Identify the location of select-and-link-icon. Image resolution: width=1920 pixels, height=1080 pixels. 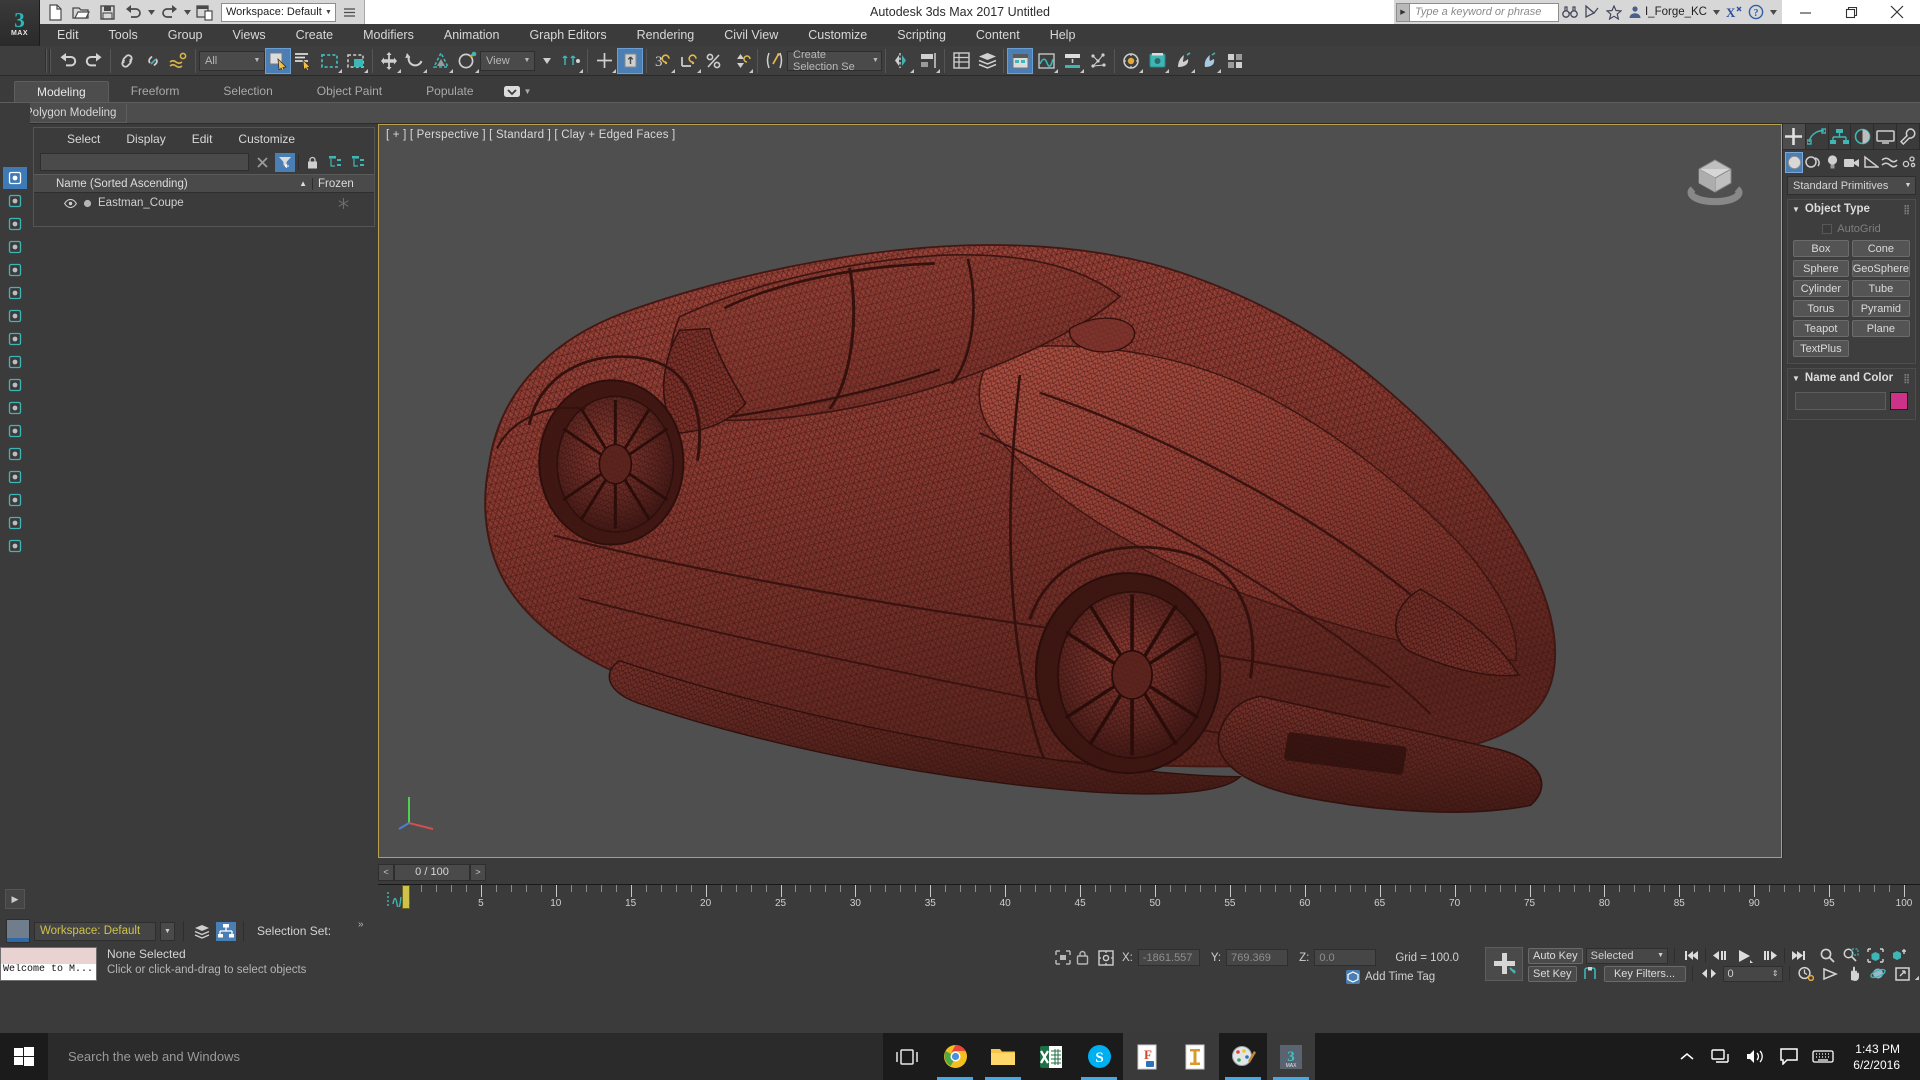
(127, 61).